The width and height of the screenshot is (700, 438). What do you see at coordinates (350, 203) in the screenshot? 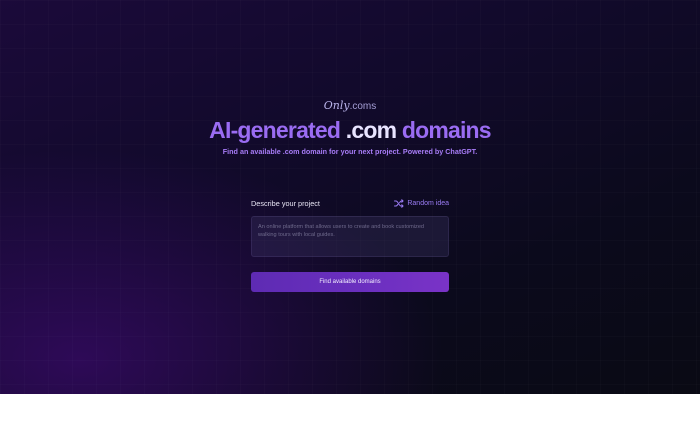
I see `form-header: Describe your project Random idea` at bounding box center [350, 203].